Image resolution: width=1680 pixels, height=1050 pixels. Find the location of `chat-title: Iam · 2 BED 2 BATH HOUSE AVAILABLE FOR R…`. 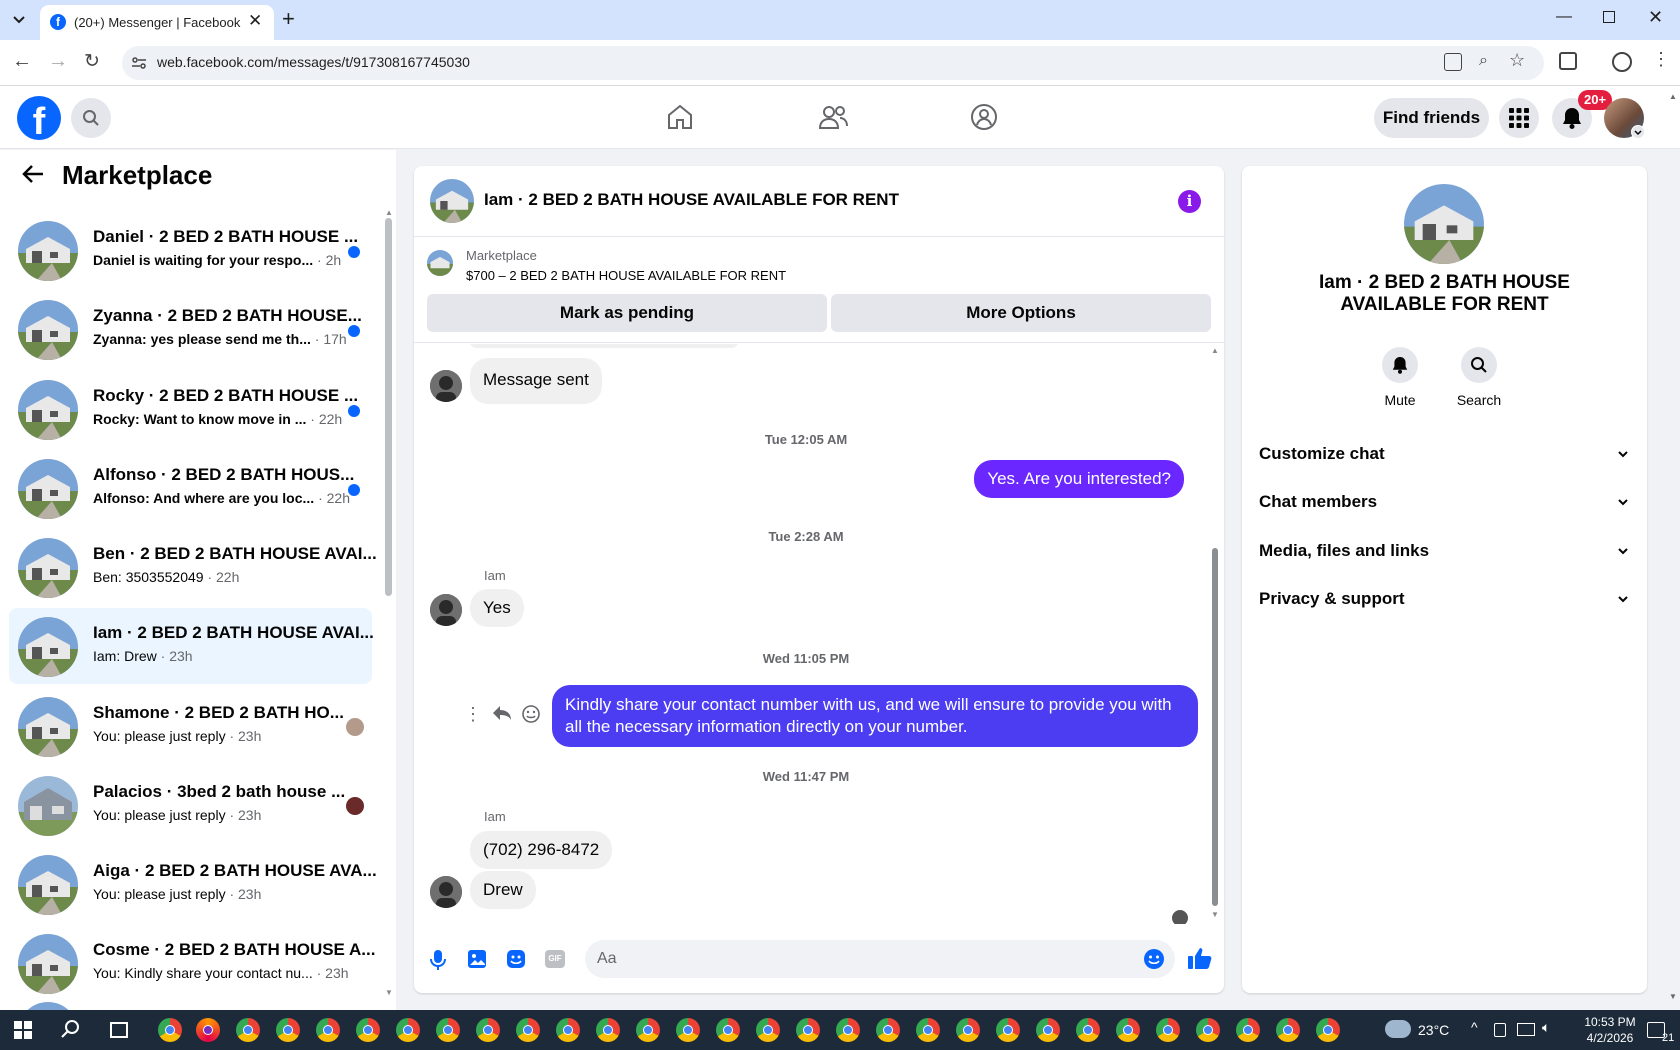

chat-title: Iam · 2 BED 2 BATH HOUSE AVAILABLE FOR R… is located at coordinates (691, 200).